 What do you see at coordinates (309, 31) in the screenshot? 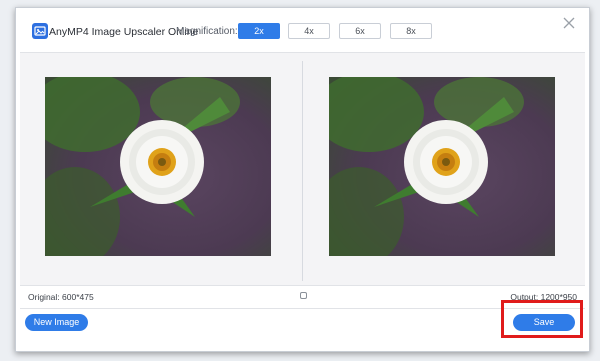
I see `magnification-4x-button: 4x` at bounding box center [309, 31].